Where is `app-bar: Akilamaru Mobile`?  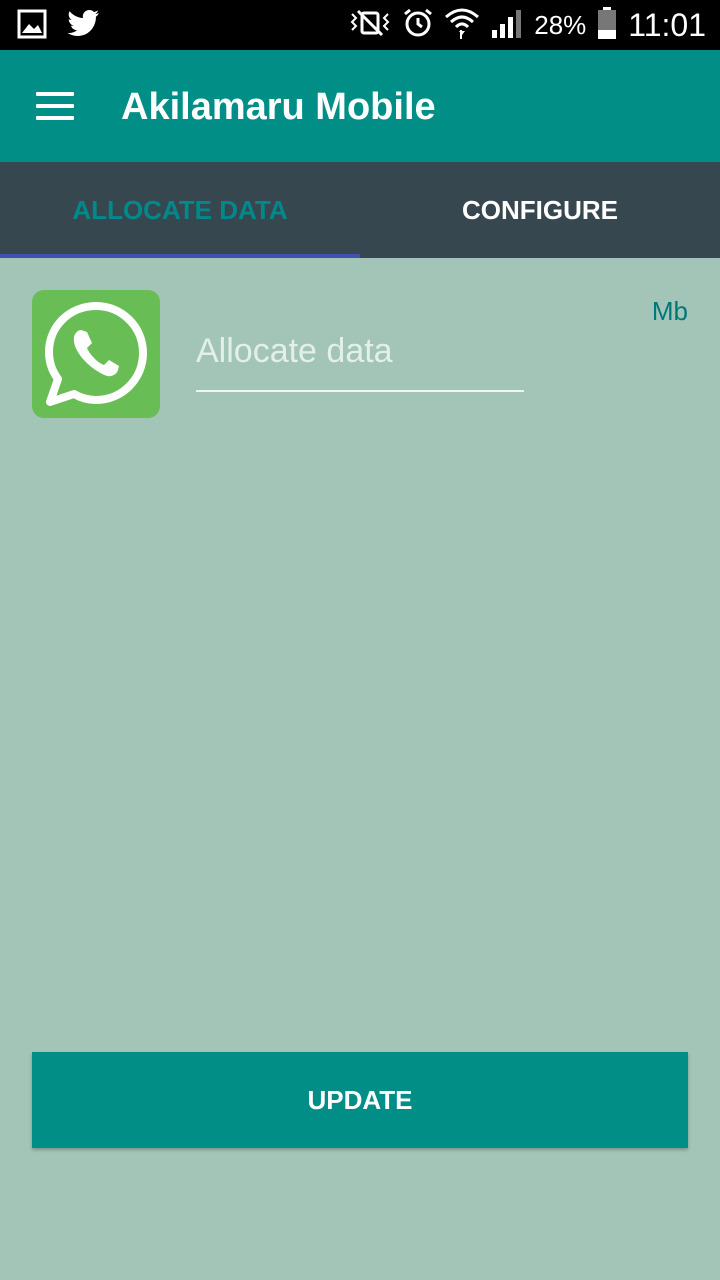
app-bar: Akilamaru Mobile is located at coordinates (360, 106).